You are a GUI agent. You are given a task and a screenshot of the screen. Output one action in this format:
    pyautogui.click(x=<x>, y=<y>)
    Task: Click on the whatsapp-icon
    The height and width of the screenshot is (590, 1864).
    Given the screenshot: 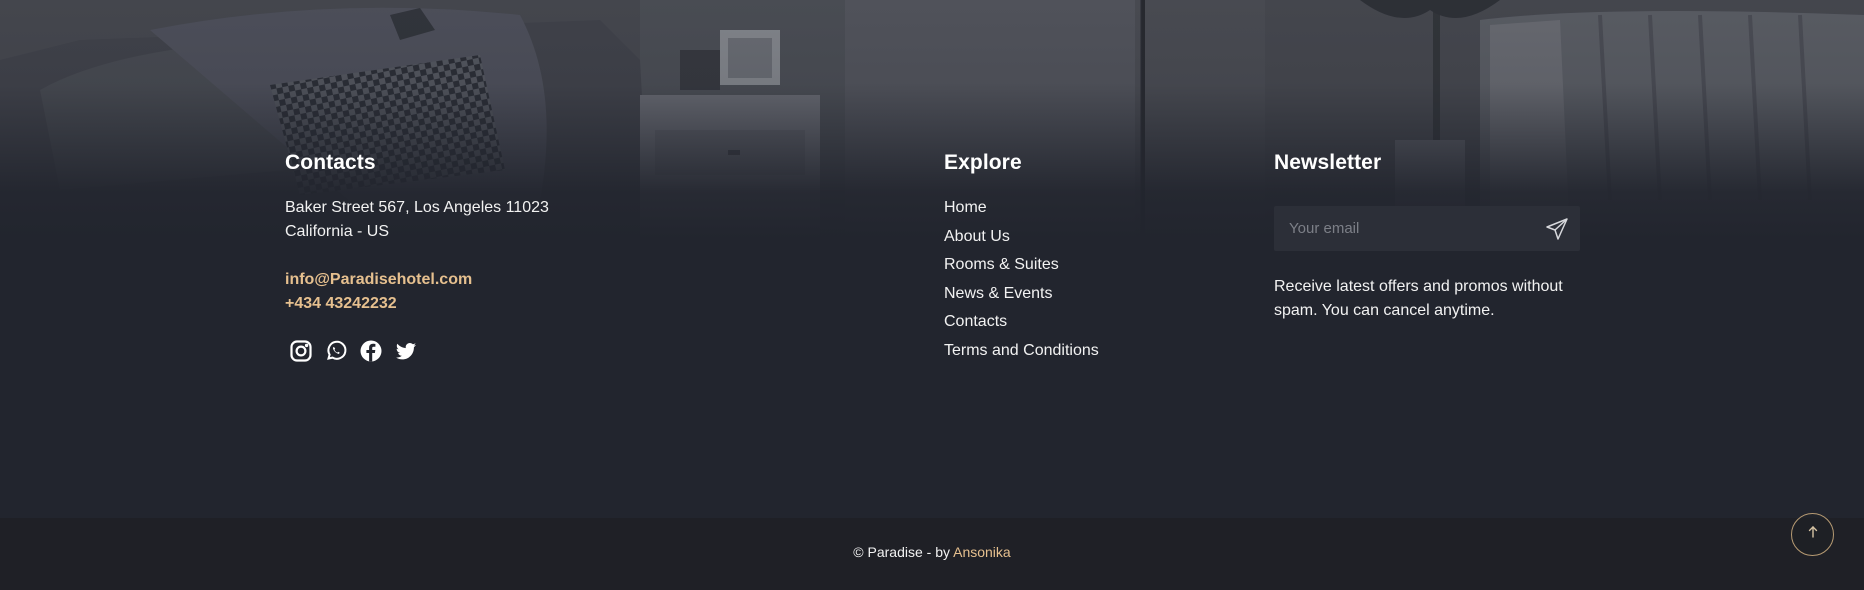 What is the action you would take?
    pyautogui.click(x=336, y=351)
    